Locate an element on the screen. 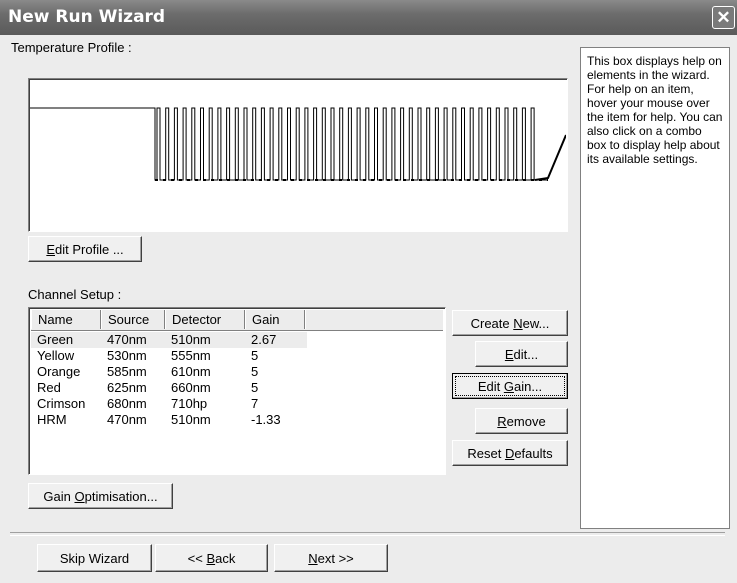 This screenshot has height=583, width=737. close-button: ✕ is located at coordinates (723, 17).